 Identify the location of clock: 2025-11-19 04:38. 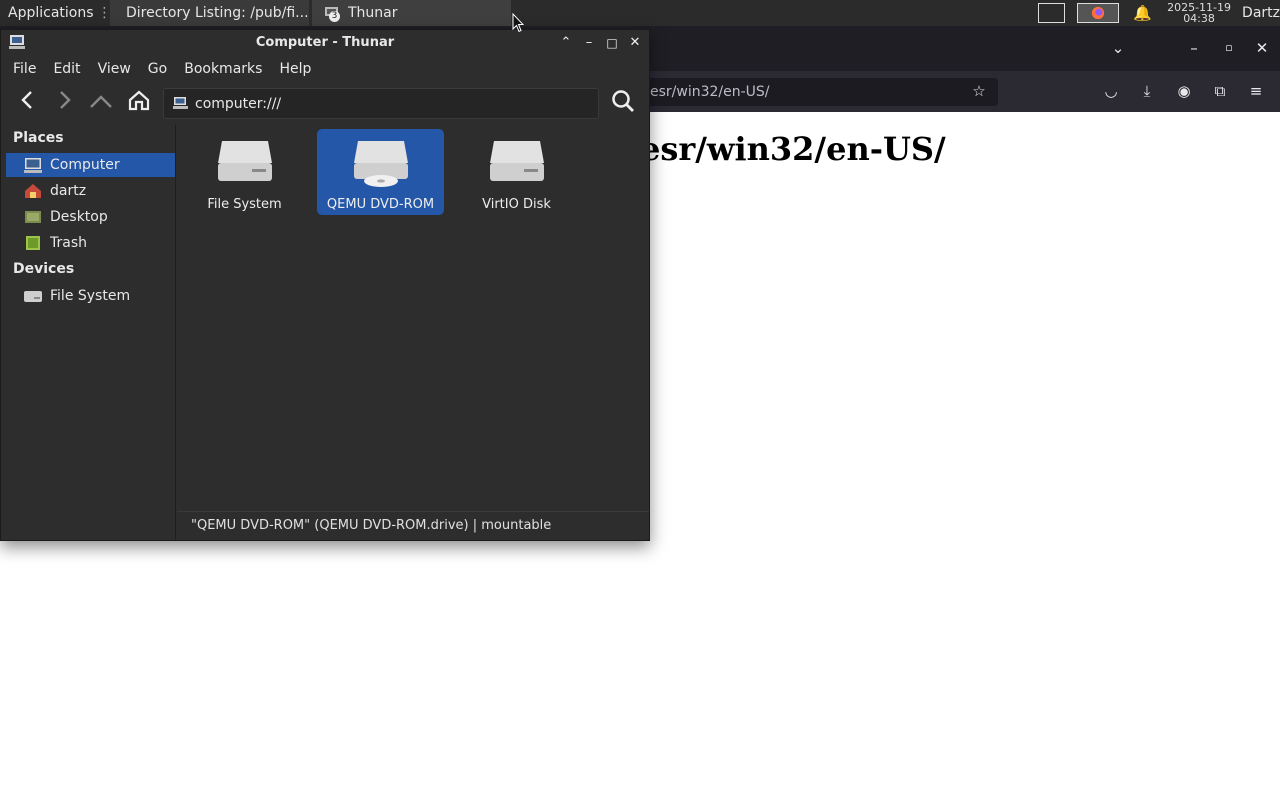
(1199, 13).